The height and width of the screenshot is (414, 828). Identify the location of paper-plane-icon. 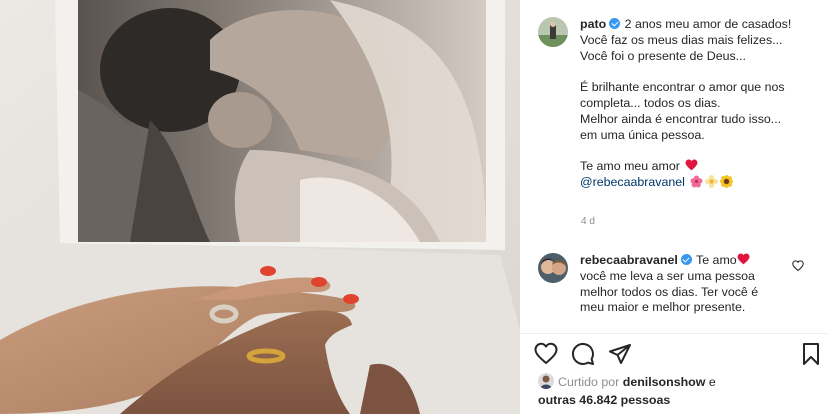
(620, 354).